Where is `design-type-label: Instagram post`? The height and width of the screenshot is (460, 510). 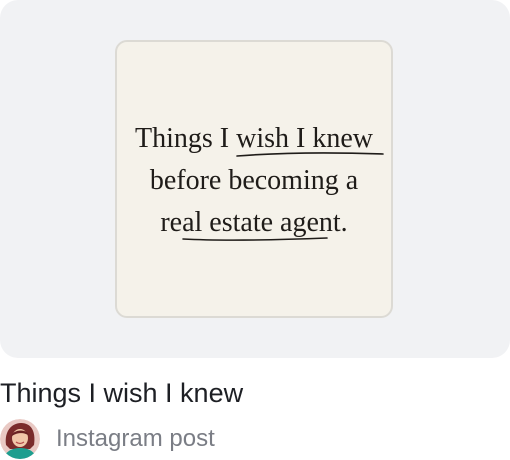
design-type-label: Instagram post is located at coordinates (135, 438).